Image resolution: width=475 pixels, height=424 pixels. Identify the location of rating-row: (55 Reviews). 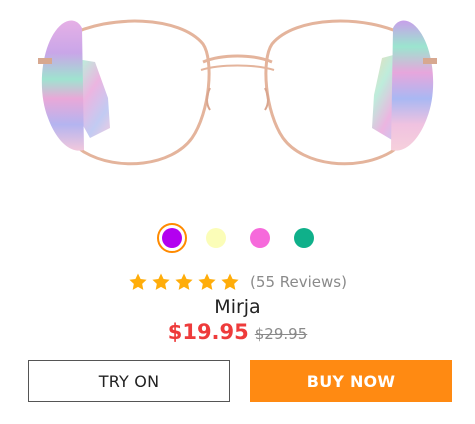
(237, 282).